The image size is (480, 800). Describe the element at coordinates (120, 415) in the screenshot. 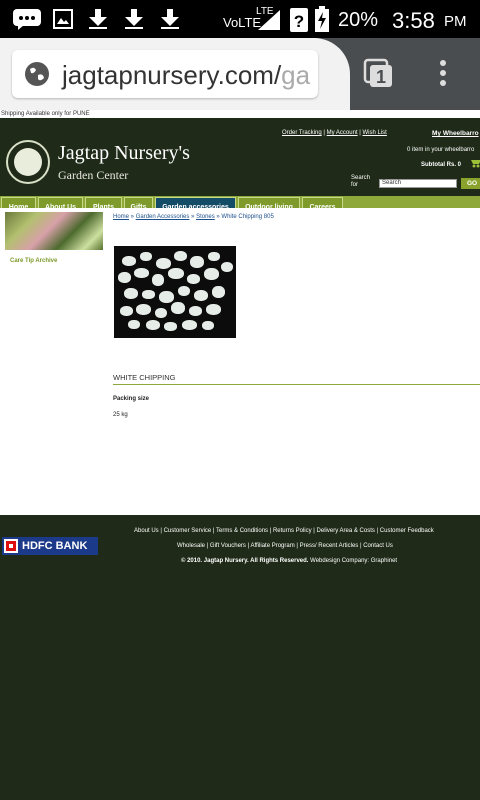

I see `packing-size-value: 25 kg` at that location.